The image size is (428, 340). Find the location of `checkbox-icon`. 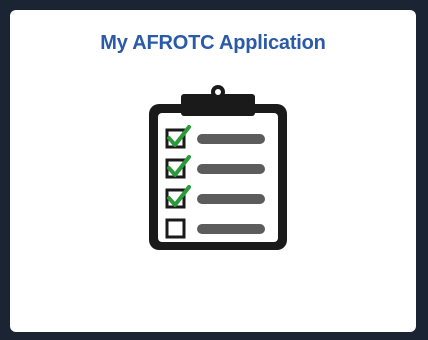

checkbox-icon is located at coordinates (175, 228).